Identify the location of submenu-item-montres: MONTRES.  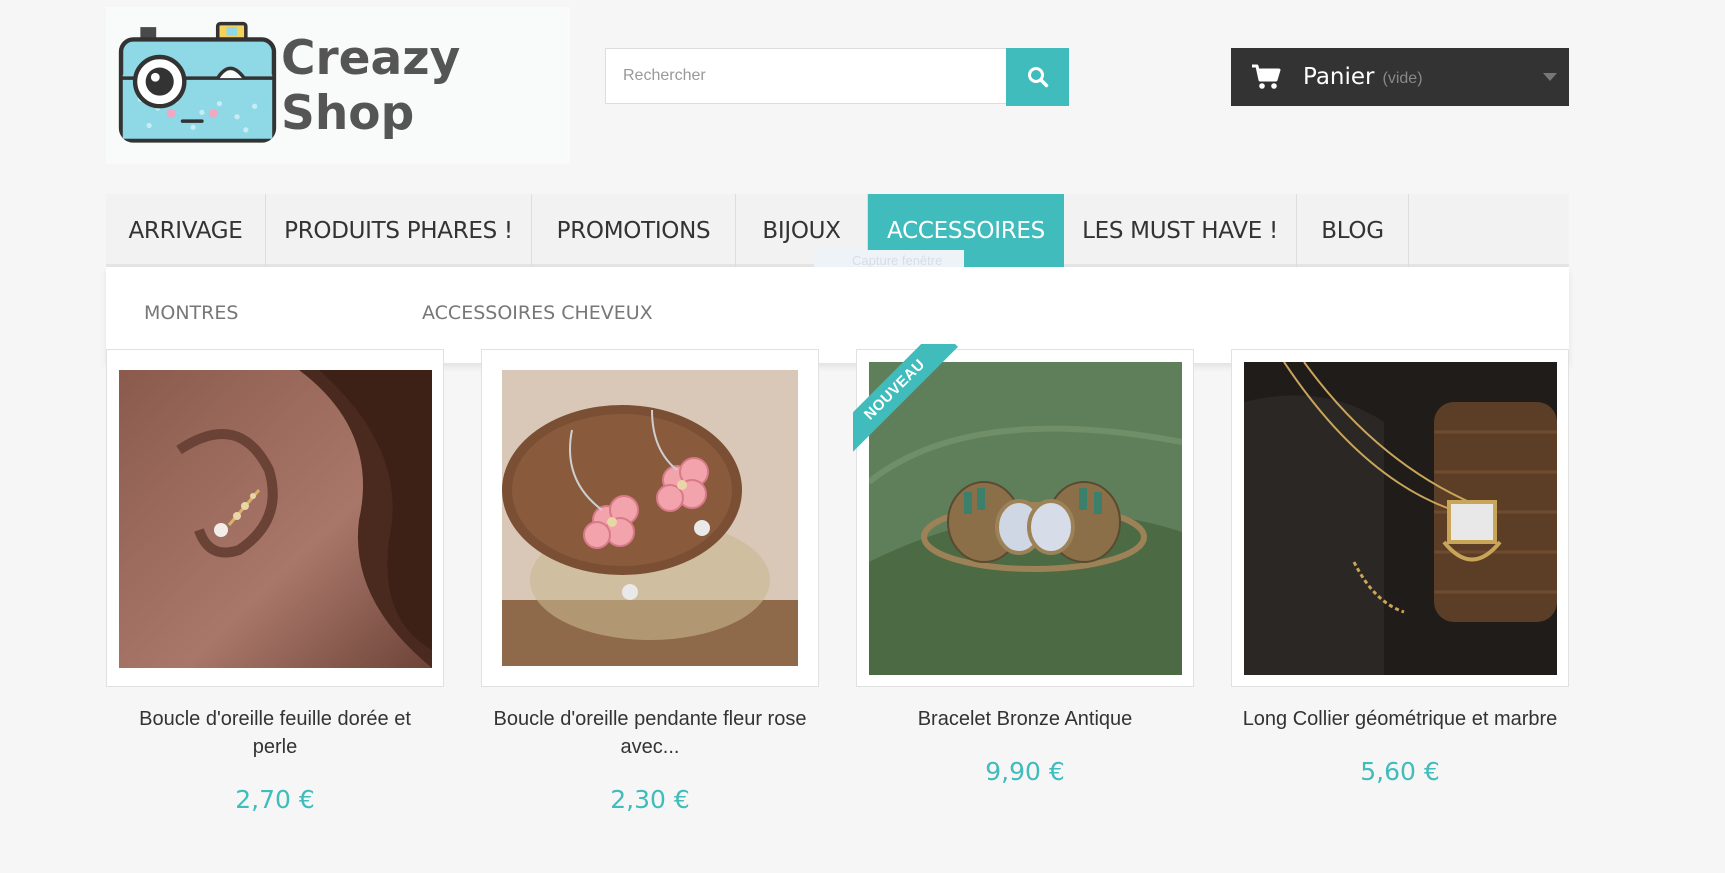
(191, 313).